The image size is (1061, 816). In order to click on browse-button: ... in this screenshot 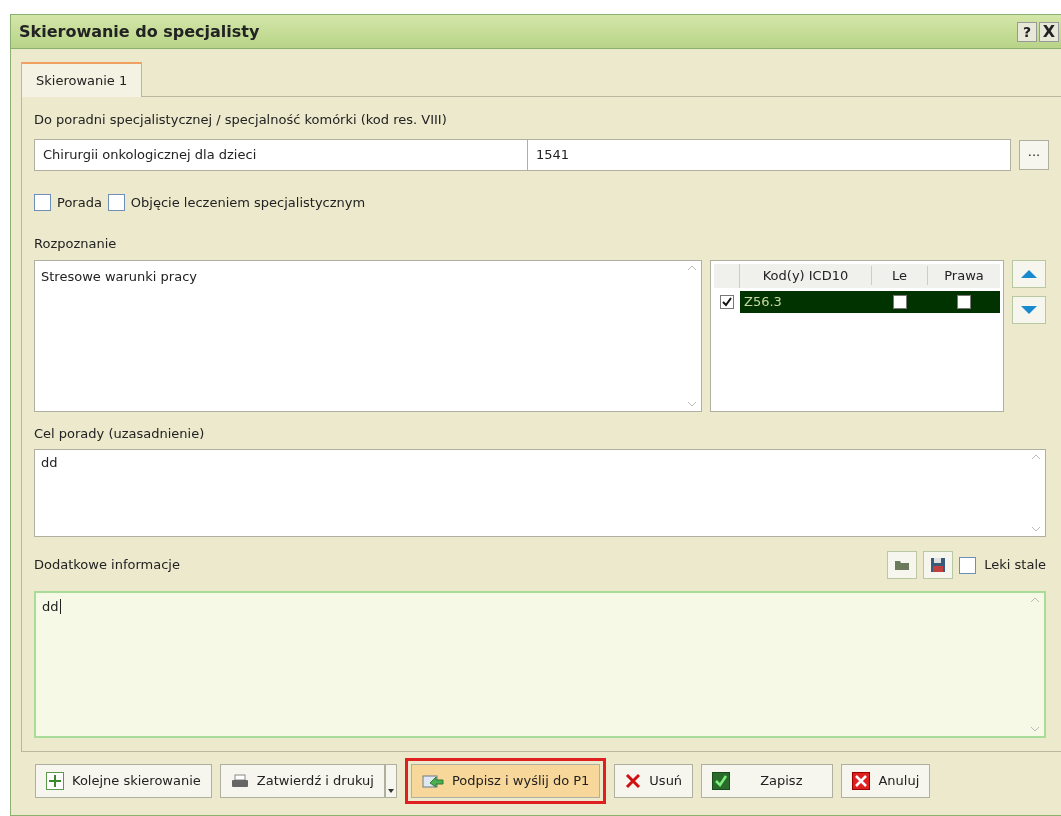, I will do `click(1034, 154)`.